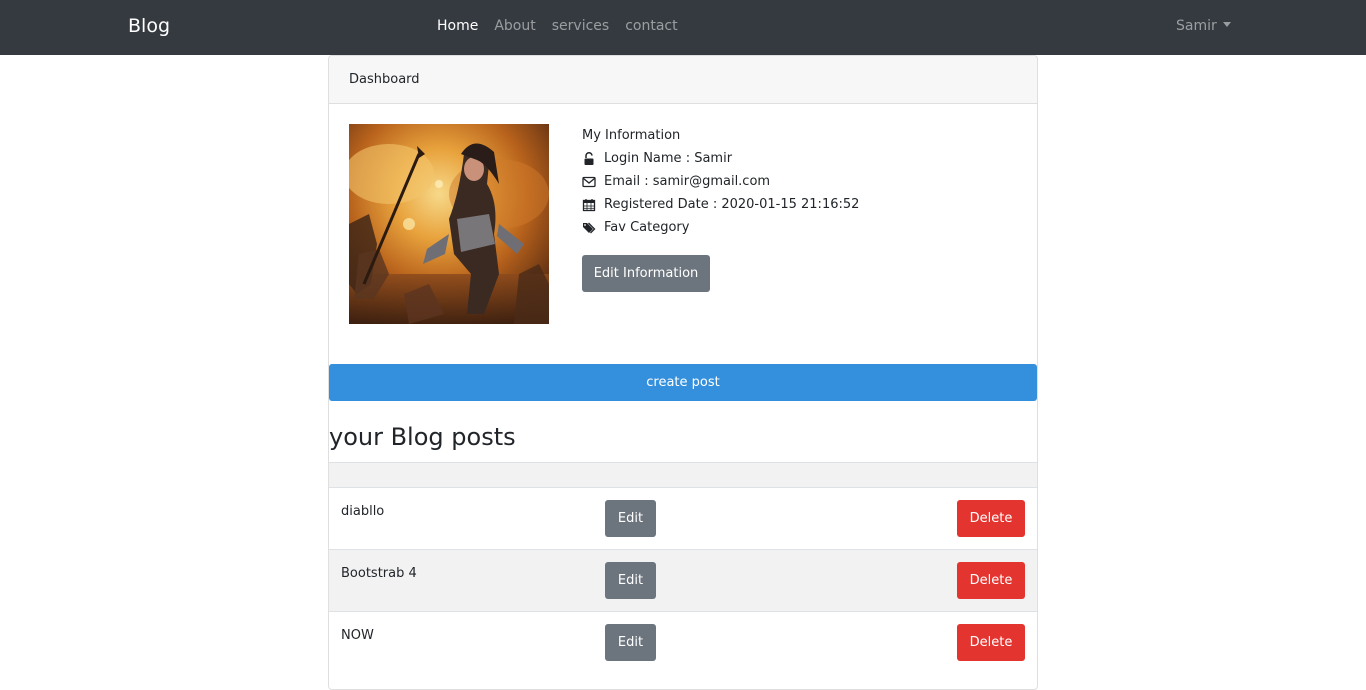 Image resolution: width=1366 pixels, height=690 pixels. I want to click on login-name: Login Name : Samir, so click(668, 158).